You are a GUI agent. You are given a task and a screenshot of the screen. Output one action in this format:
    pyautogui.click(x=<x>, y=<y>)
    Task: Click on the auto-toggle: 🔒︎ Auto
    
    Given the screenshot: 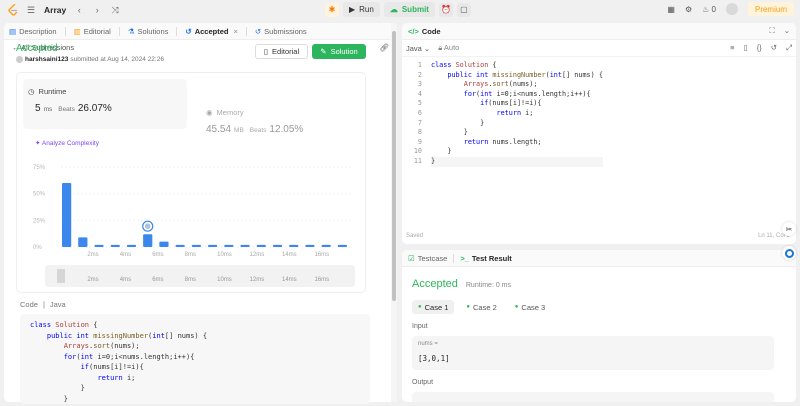 What is the action you would take?
    pyautogui.click(x=448, y=48)
    